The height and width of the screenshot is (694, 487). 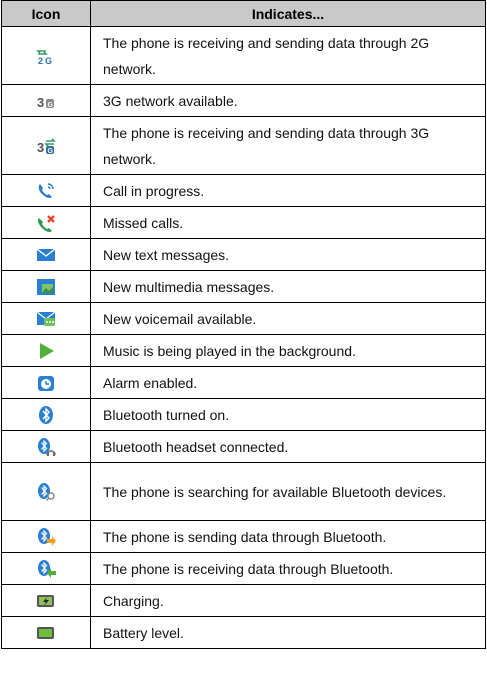 What do you see at coordinates (46, 191) in the screenshot?
I see `call-in-progress-icon` at bounding box center [46, 191].